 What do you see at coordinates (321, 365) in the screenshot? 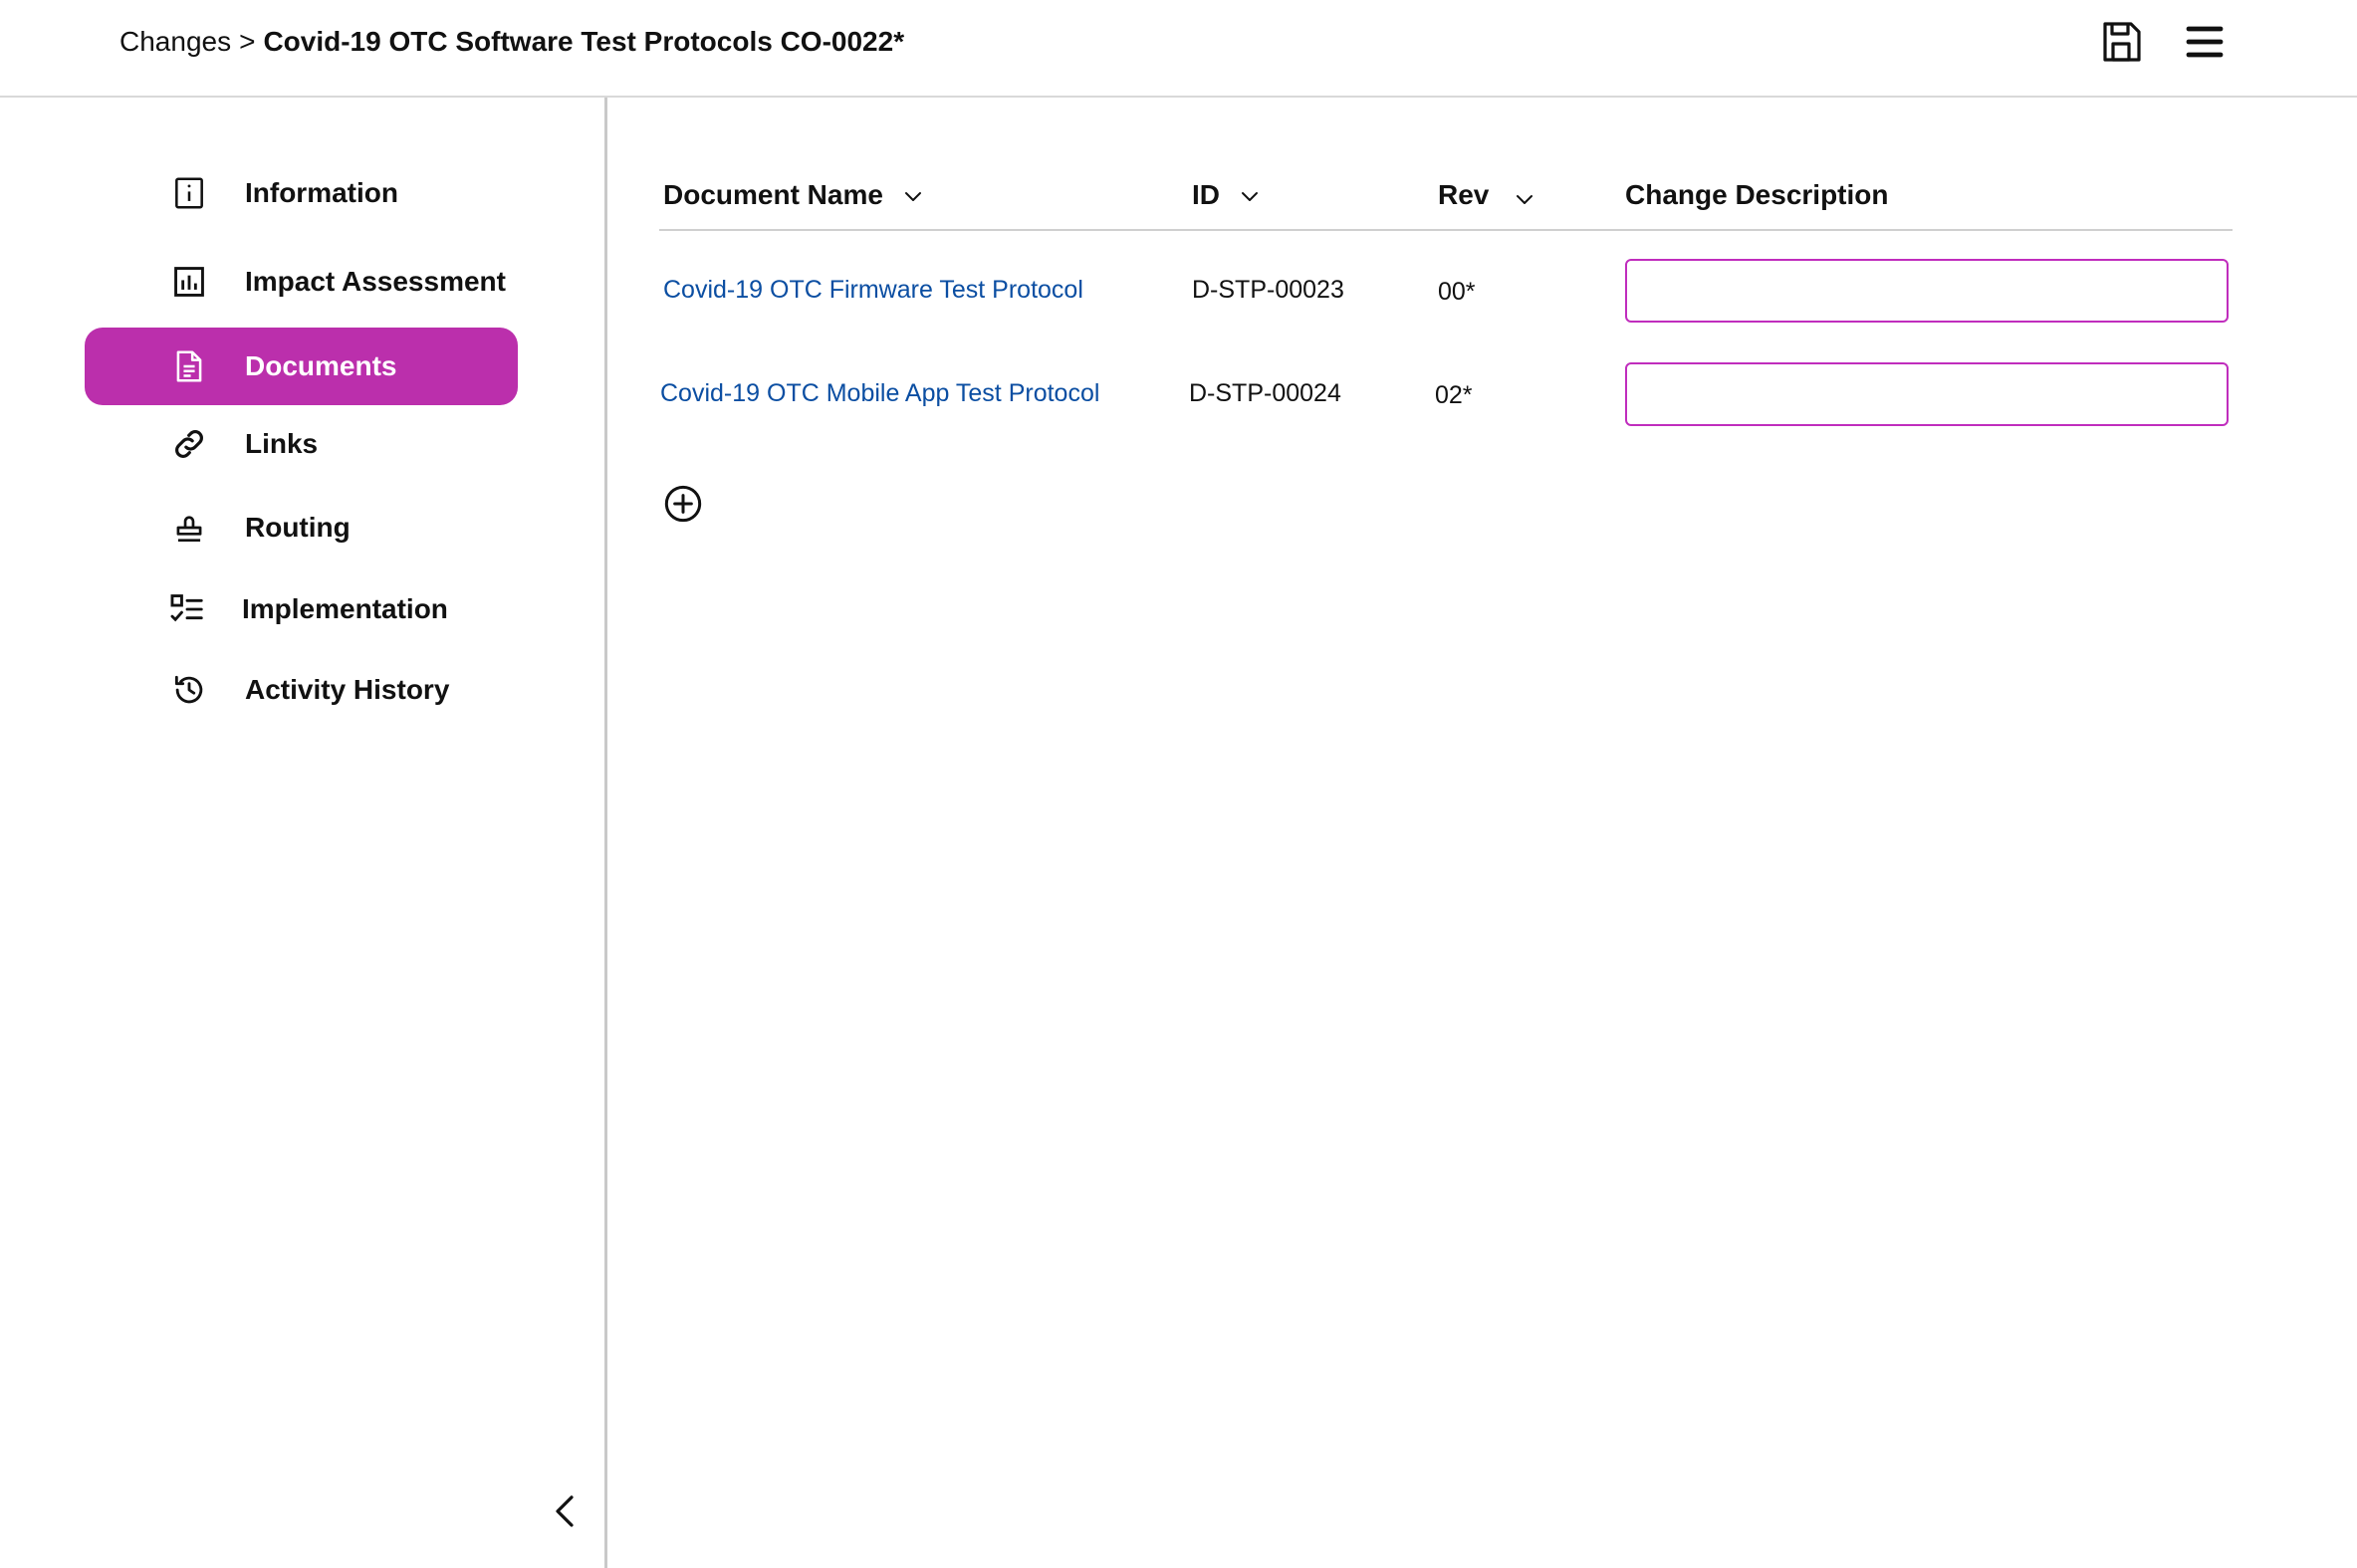
I see `sidebar-item-label: Documents` at bounding box center [321, 365].